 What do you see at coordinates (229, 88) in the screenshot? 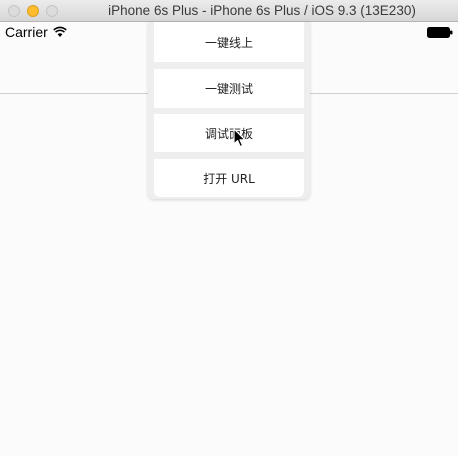
I see `menu-item-test: 一键测试` at bounding box center [229, 88].